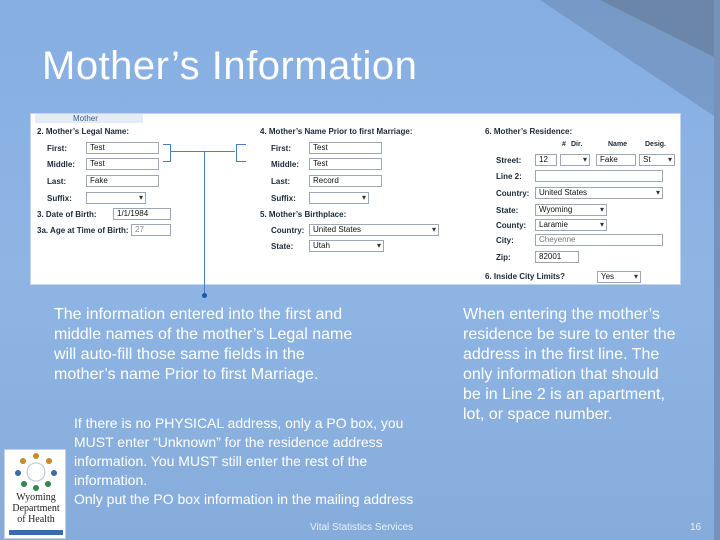  I want to click on footer-text: Vital Statistics Services, so click(362, 527).